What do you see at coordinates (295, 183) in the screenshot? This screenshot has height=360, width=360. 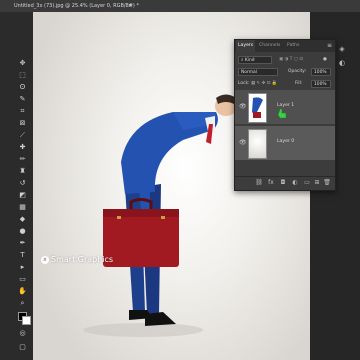 I see `adjustment-layer-icon: ◐` at bounding box center [295, 183].